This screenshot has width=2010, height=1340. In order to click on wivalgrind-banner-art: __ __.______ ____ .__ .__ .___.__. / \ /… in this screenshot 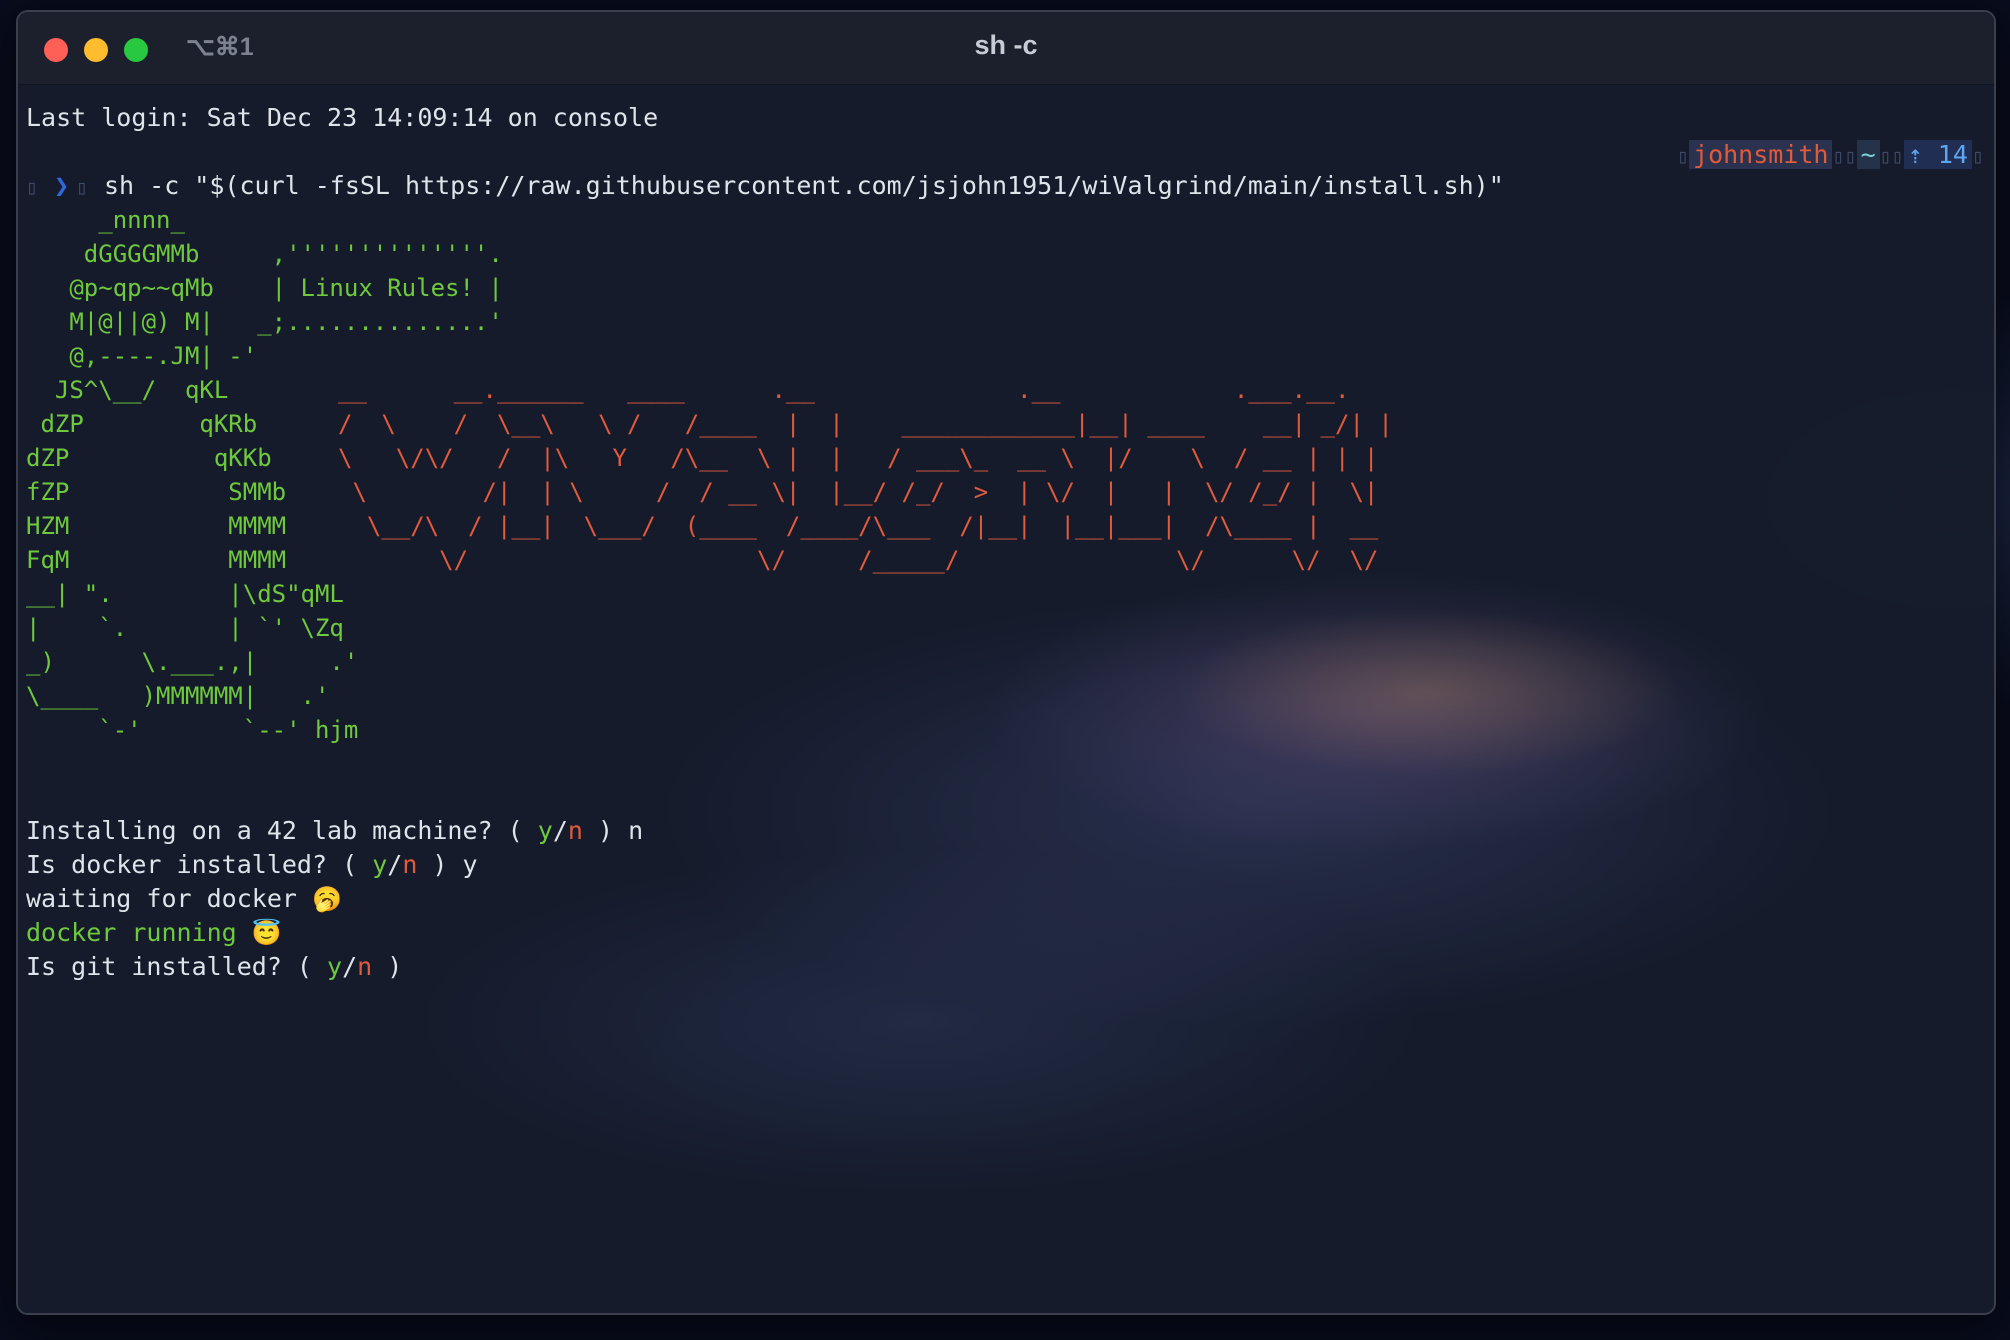, I will do `click(865, 475)`.